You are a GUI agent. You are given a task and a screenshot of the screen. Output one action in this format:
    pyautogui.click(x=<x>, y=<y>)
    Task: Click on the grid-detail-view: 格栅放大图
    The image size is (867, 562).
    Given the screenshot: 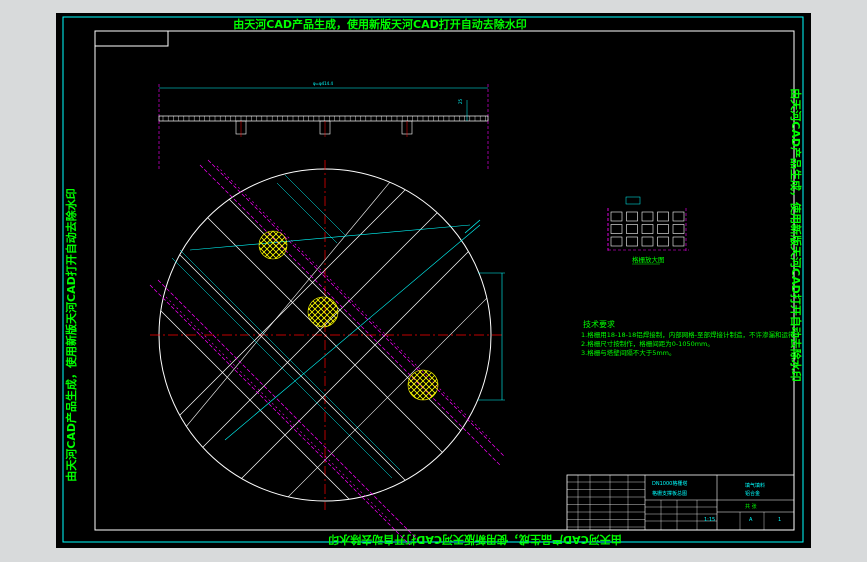 What is the action you would take?
    pyautogui.click(x=648, y=230)
    